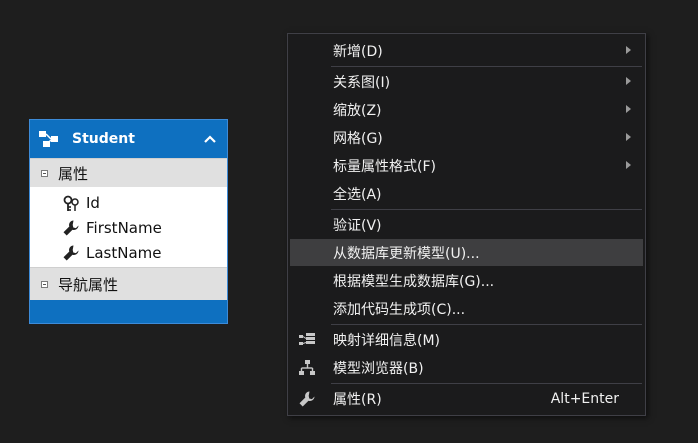 This screenshot has height=443, width=698. I want to click on menu-item-label: 网格(G), so click(358, 138).